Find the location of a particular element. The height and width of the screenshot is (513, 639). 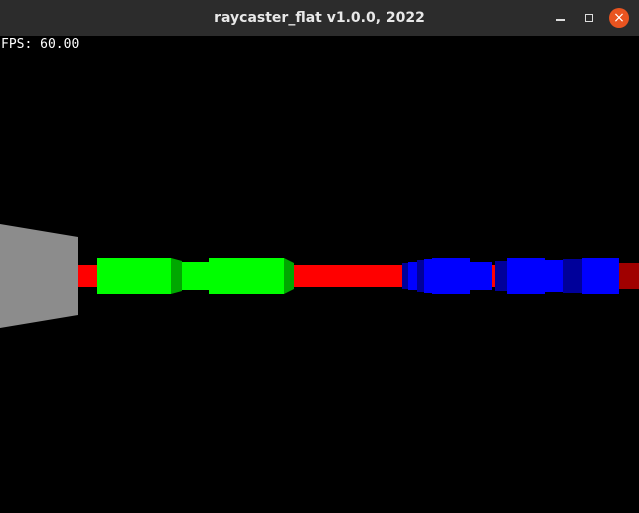

minimize-icon is located at coordinates (560, 20).